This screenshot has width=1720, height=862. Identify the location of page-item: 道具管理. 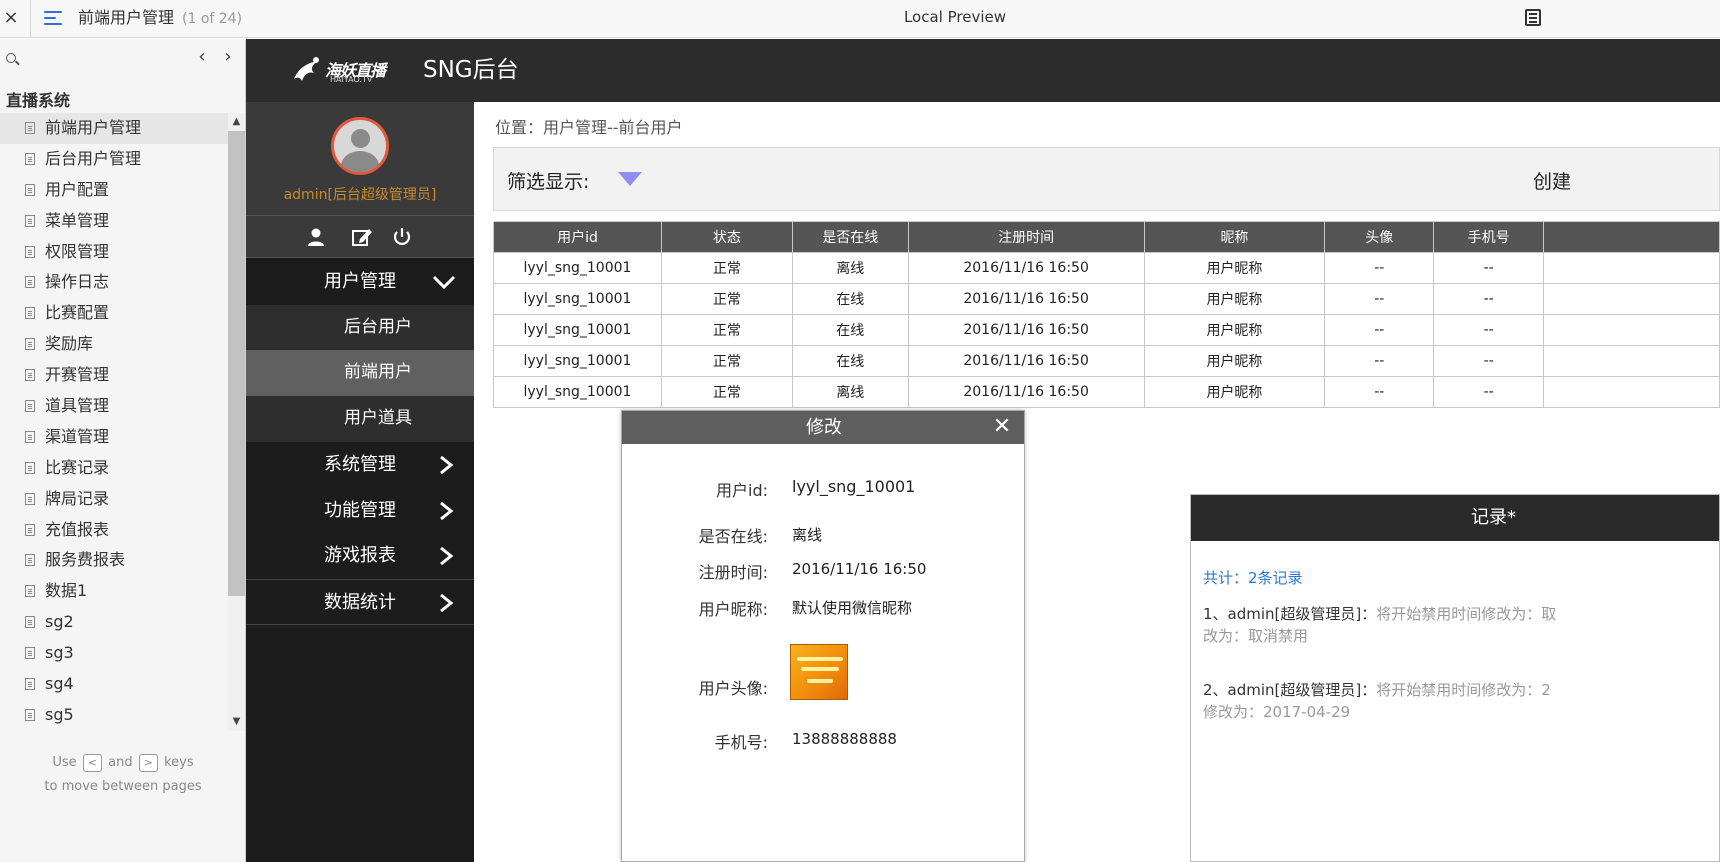
(114, 406).